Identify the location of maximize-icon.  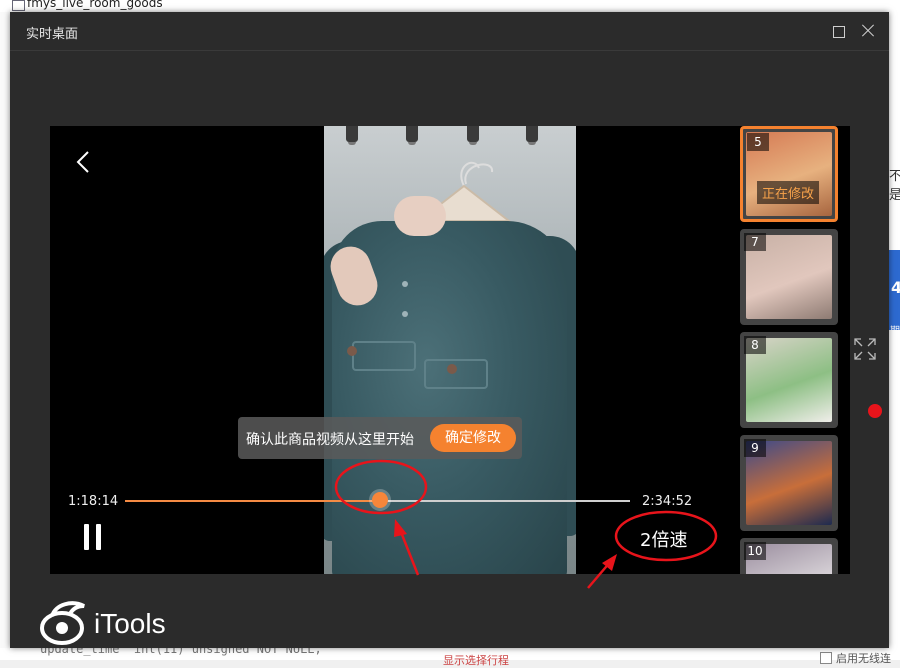
(839, 32).